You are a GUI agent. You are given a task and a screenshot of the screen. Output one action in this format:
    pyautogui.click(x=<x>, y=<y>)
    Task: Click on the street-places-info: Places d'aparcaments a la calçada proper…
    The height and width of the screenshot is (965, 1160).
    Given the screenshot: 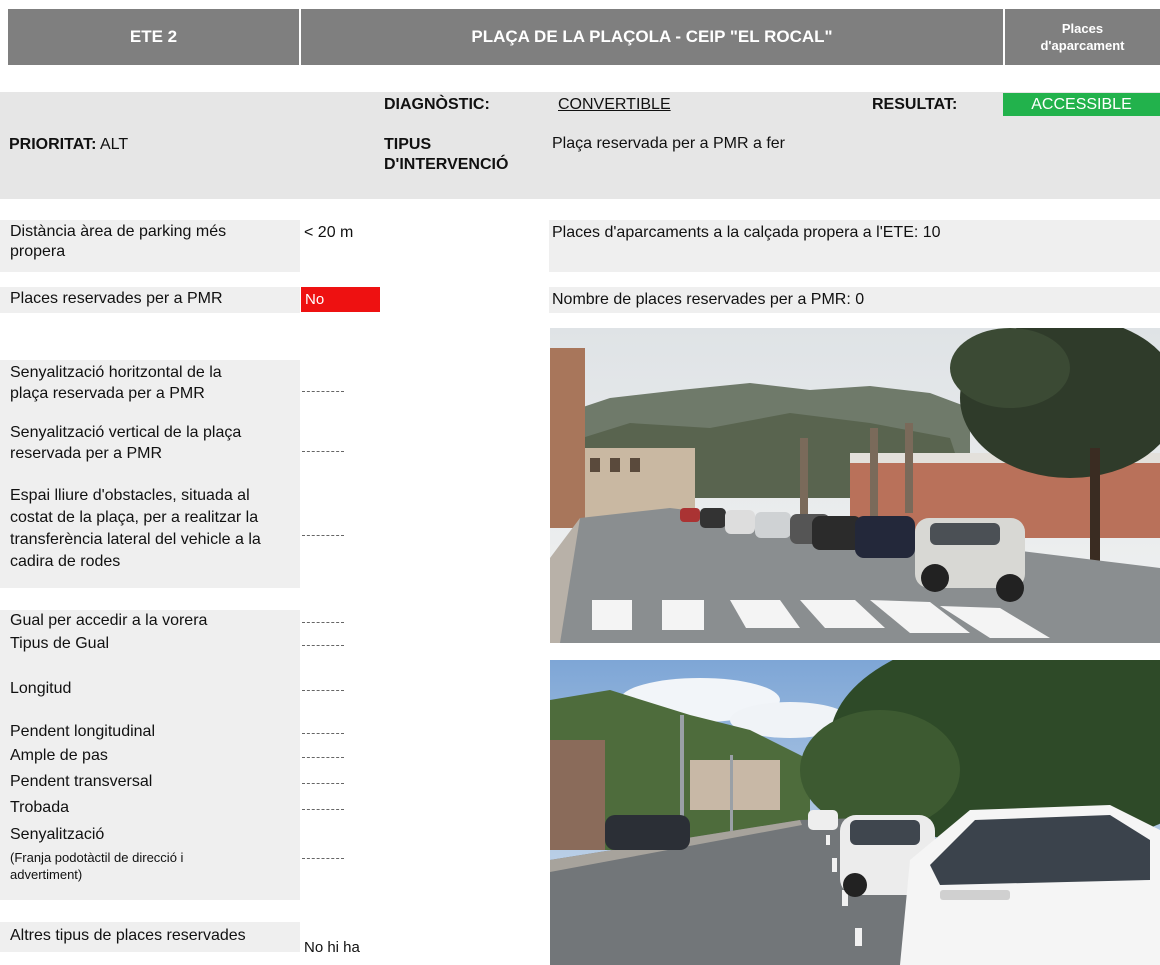 What is the action you would take?
    pyautogui.click(x=854, y=246)
    